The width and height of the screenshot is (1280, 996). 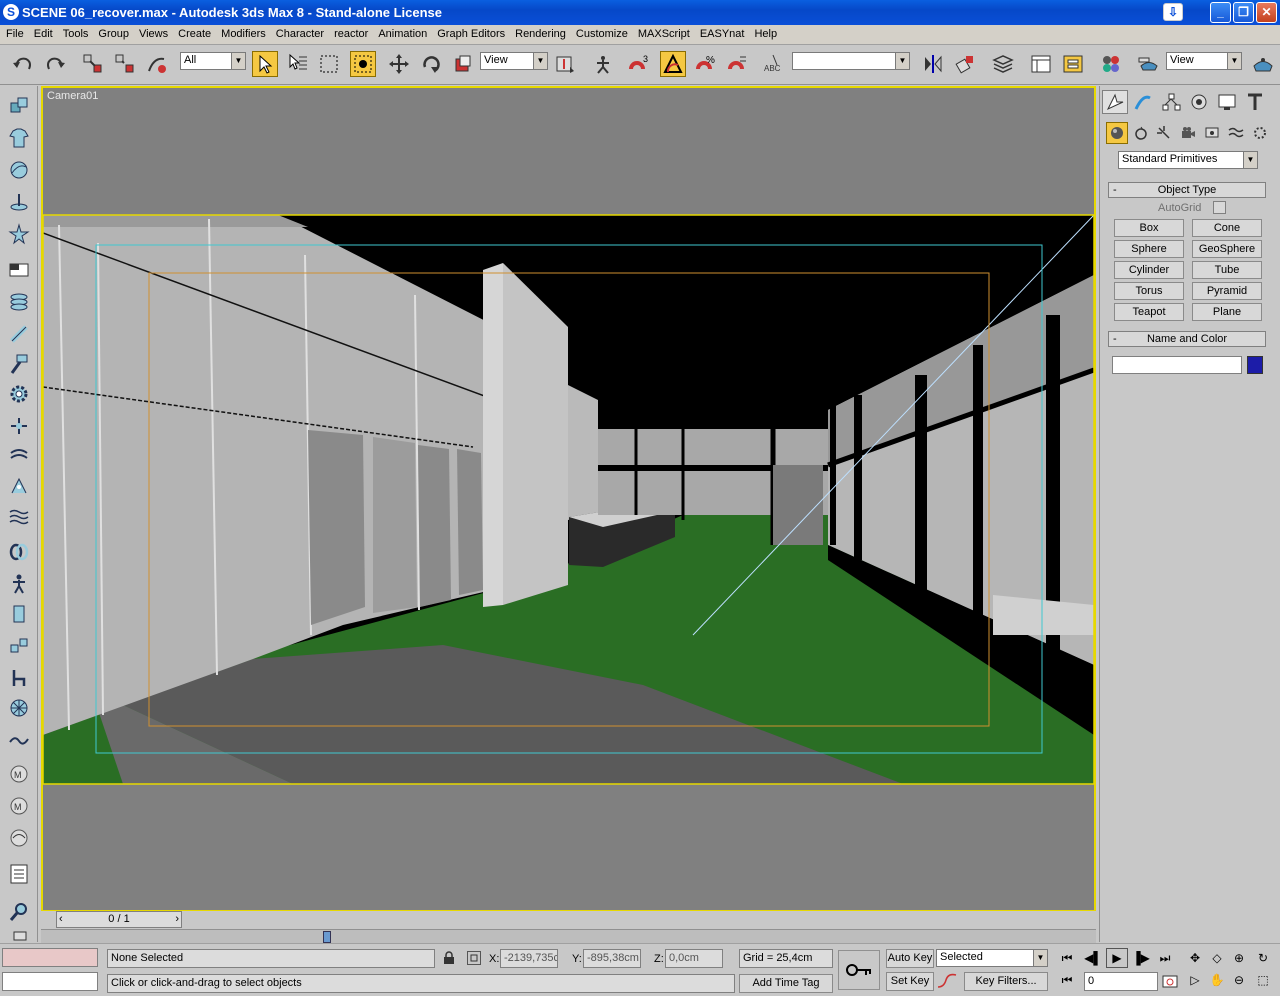 What do you see at coordinates (1187, 190) in the screenshot?
I see `object-type-rollout-header: - Object Type` at bounding box center [1187, 190].